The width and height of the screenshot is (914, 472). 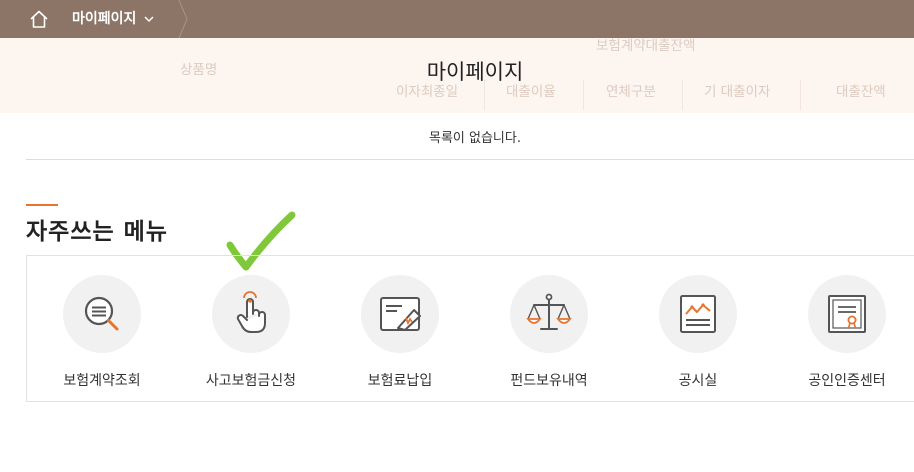 What do you see at coordinates (102, 381) in the screenshot?
I see `quick-menu-label: 보험계약조회` at bounding box center [102, 381].